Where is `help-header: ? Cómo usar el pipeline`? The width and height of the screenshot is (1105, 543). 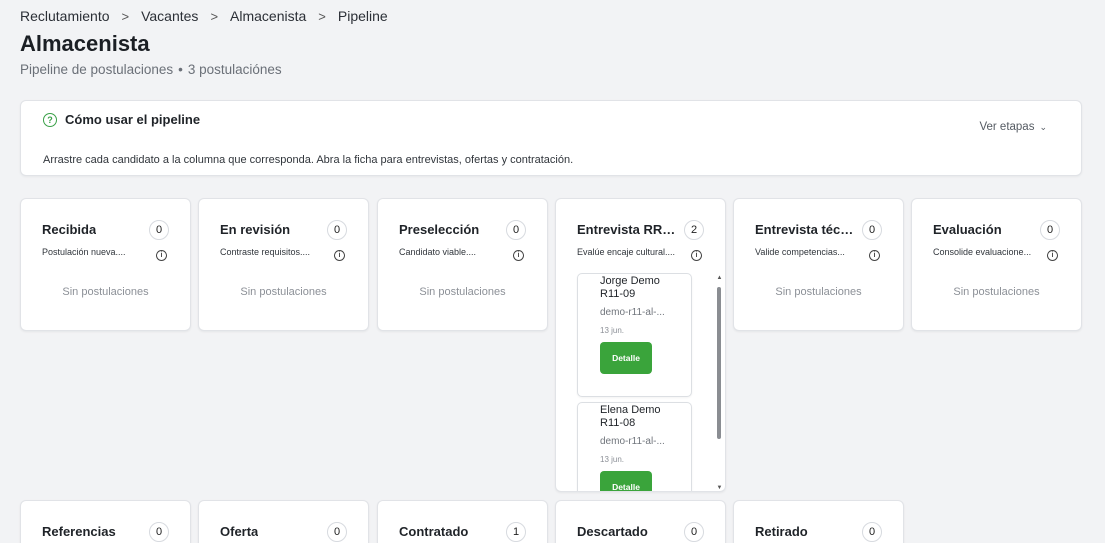 help-header: ? Cómo usar el pipeline is located at coordinates (121, 119).